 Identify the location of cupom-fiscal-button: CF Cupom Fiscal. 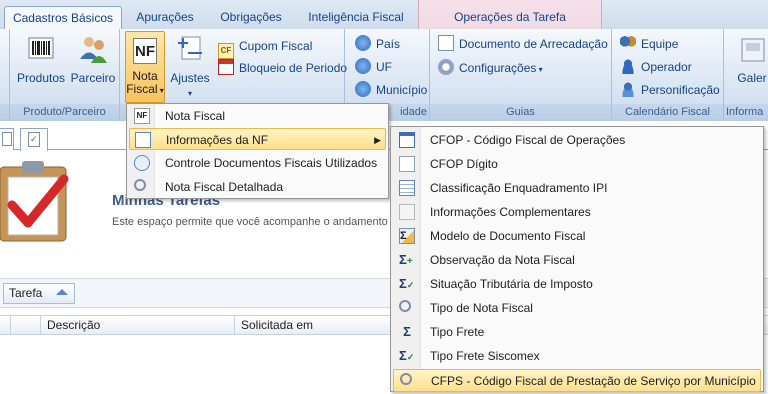
(265, 47).